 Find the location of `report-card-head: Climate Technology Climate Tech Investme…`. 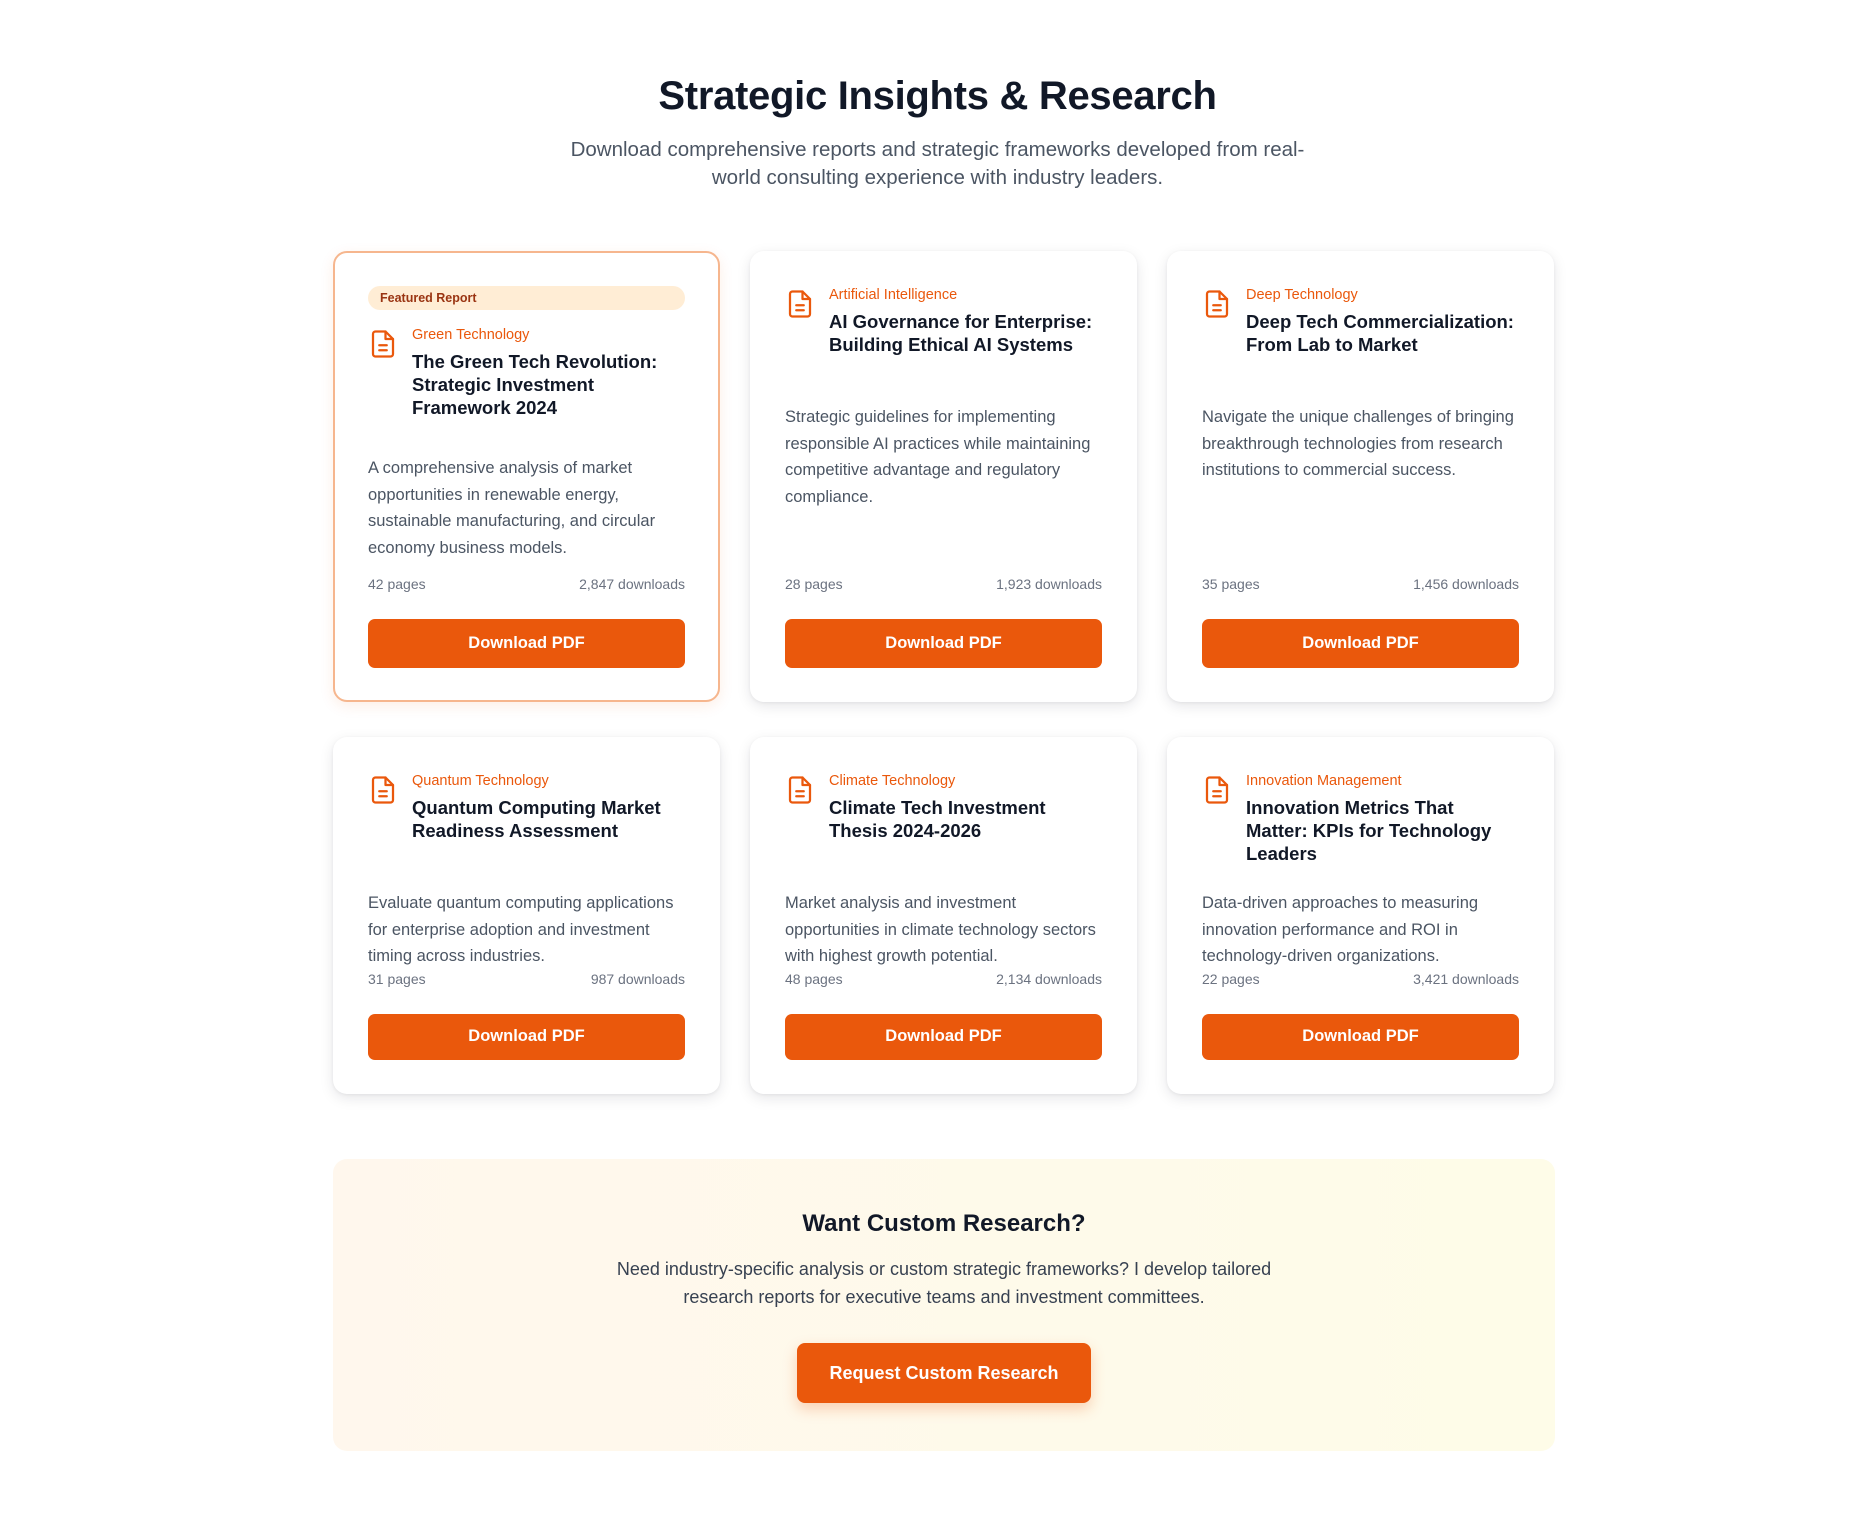

report-card-head: Climate Technology Climate Tech Investme… is located at coordinates (943, 831).